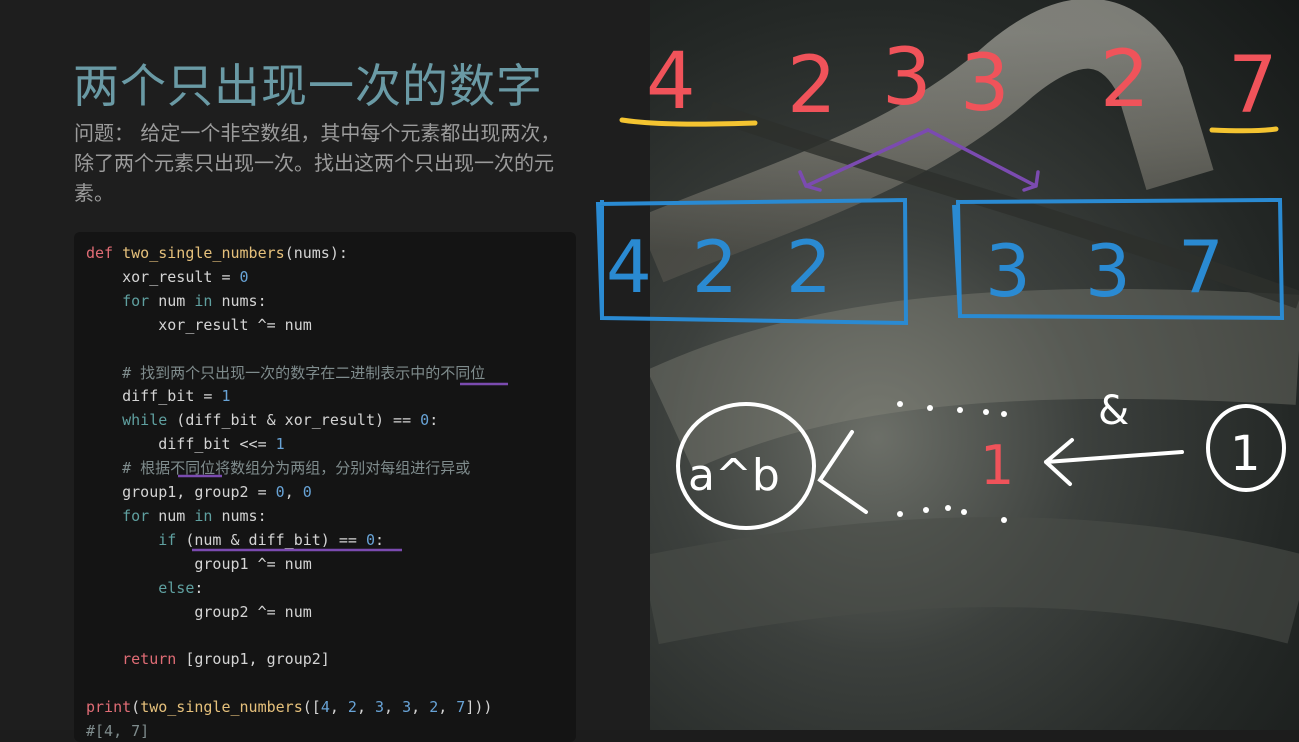 This screenshot has height=742, width=1299. I want to click on slide-title: 两个只出现一次的数字, so click(308, 86).